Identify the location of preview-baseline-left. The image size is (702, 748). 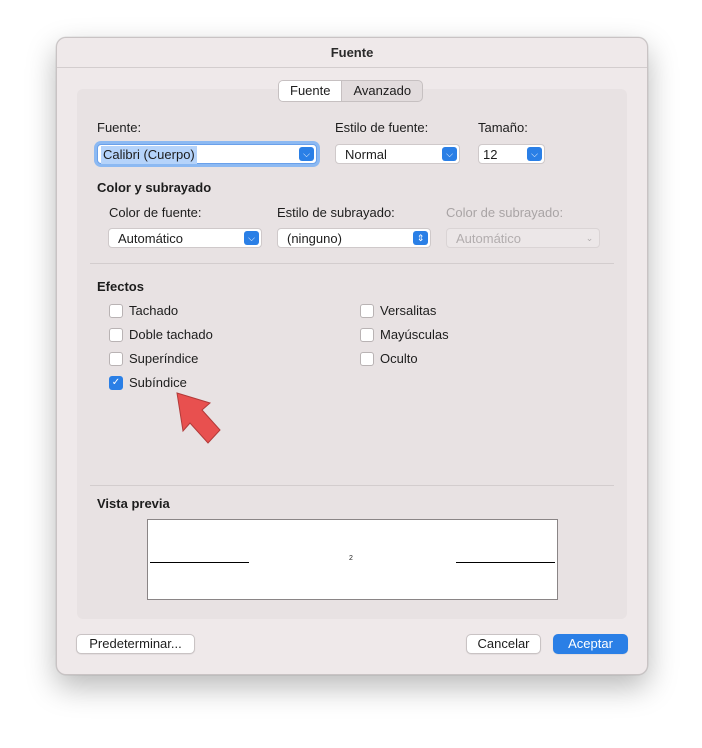
(199, 562).